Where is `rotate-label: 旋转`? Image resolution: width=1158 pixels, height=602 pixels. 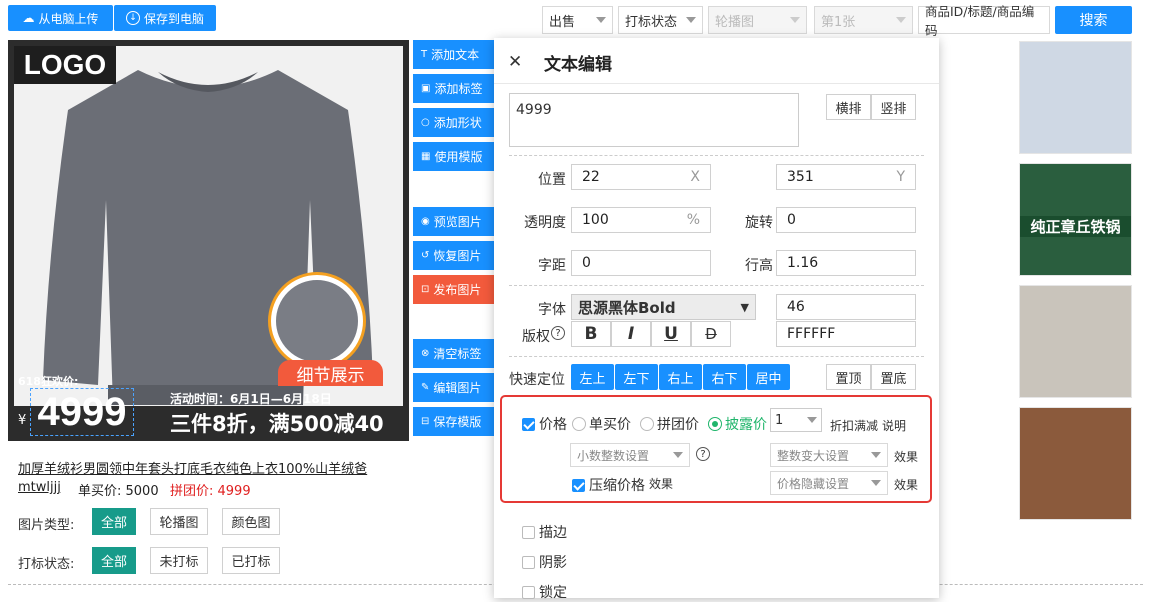
rotate-label: 旋转 is located at coordinates (759, 223).